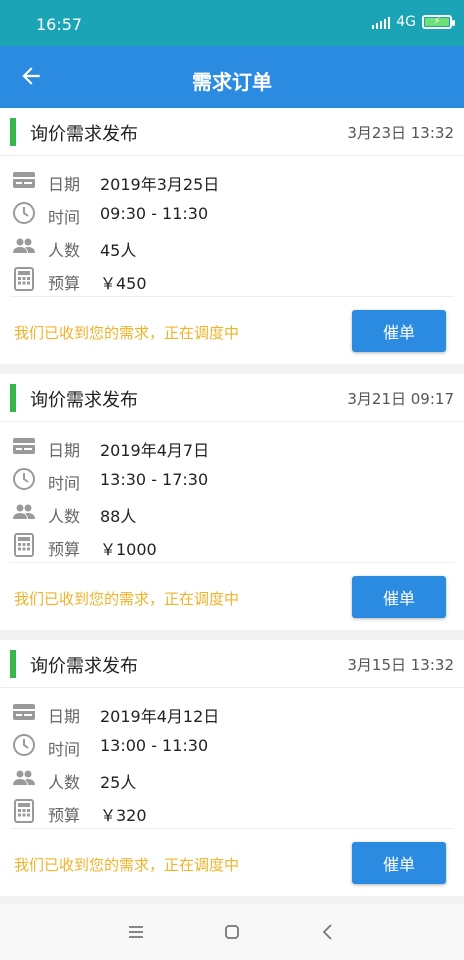 This screenshot has width=464, height=960. Describe the element at coordinates (154, 213) in the screenshot. I see `detail-value: 09:30 - 11:30` at that location.